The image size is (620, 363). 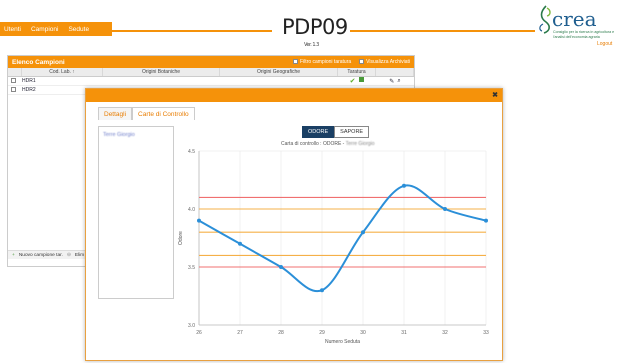 What do you see at coordinates (191, 326) in the screenshot?
I see `y-tick-label: 3.0` at bounding box center [191, 326].